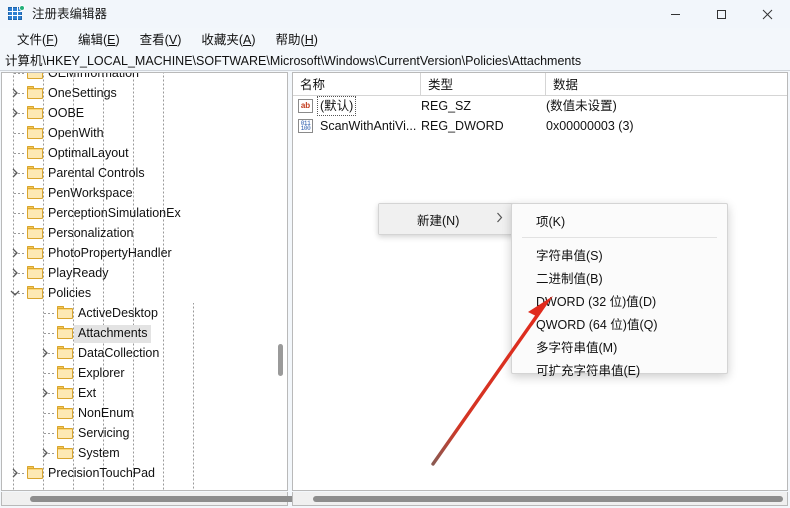 The width and height of the screenshot is (790, 508). Describe the element at coordinates (666, 84) in the screenshot. I see `column-header-data: 数据` at that location.